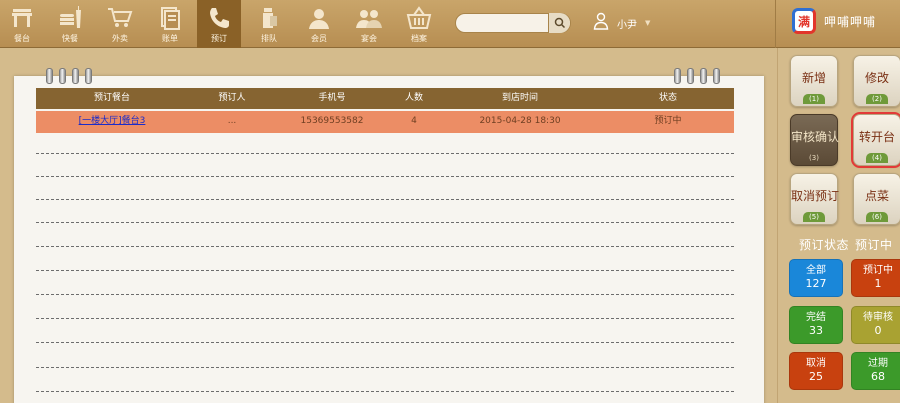 Image resolution: width=900 pixels, height=403 pixels. What do you see at coordinates (850, 21) in the screenshot?
I see `brand-name: 呷哺呷哺` at bounding box center [850, 21].